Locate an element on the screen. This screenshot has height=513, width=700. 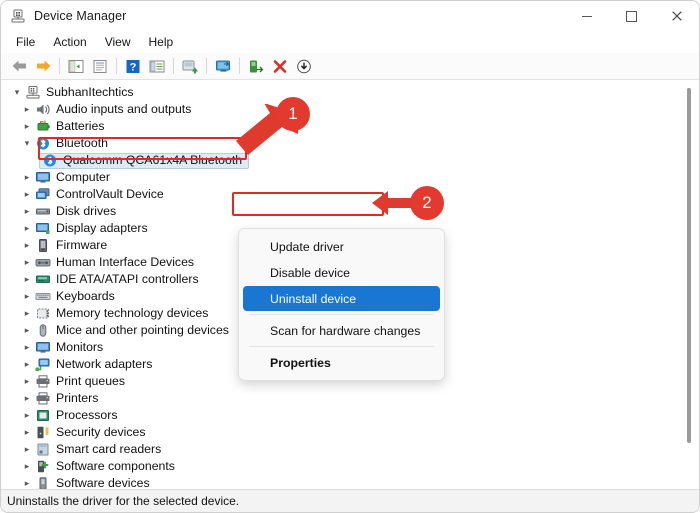
download-icon is located at coordinates (304, 66).